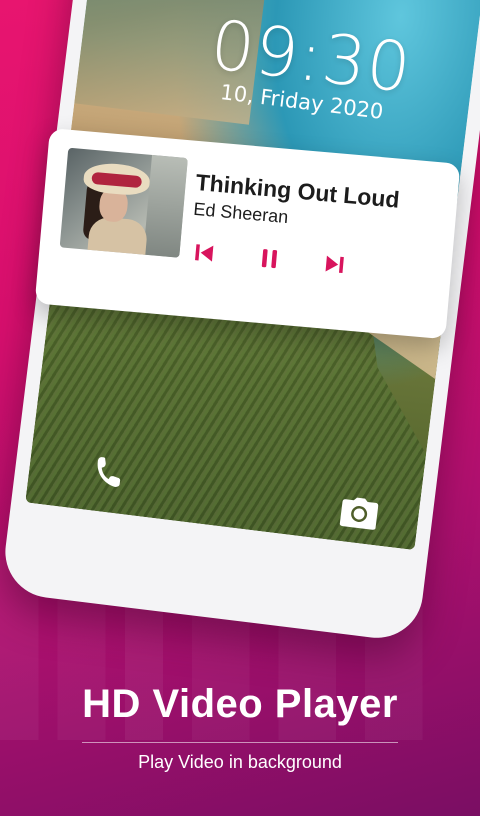 The width and height of the screenshot is (480, 816). What do you see at coordinates (123, 202) in the screenshot?
I see `album-art` at bounding box center [123, 202].